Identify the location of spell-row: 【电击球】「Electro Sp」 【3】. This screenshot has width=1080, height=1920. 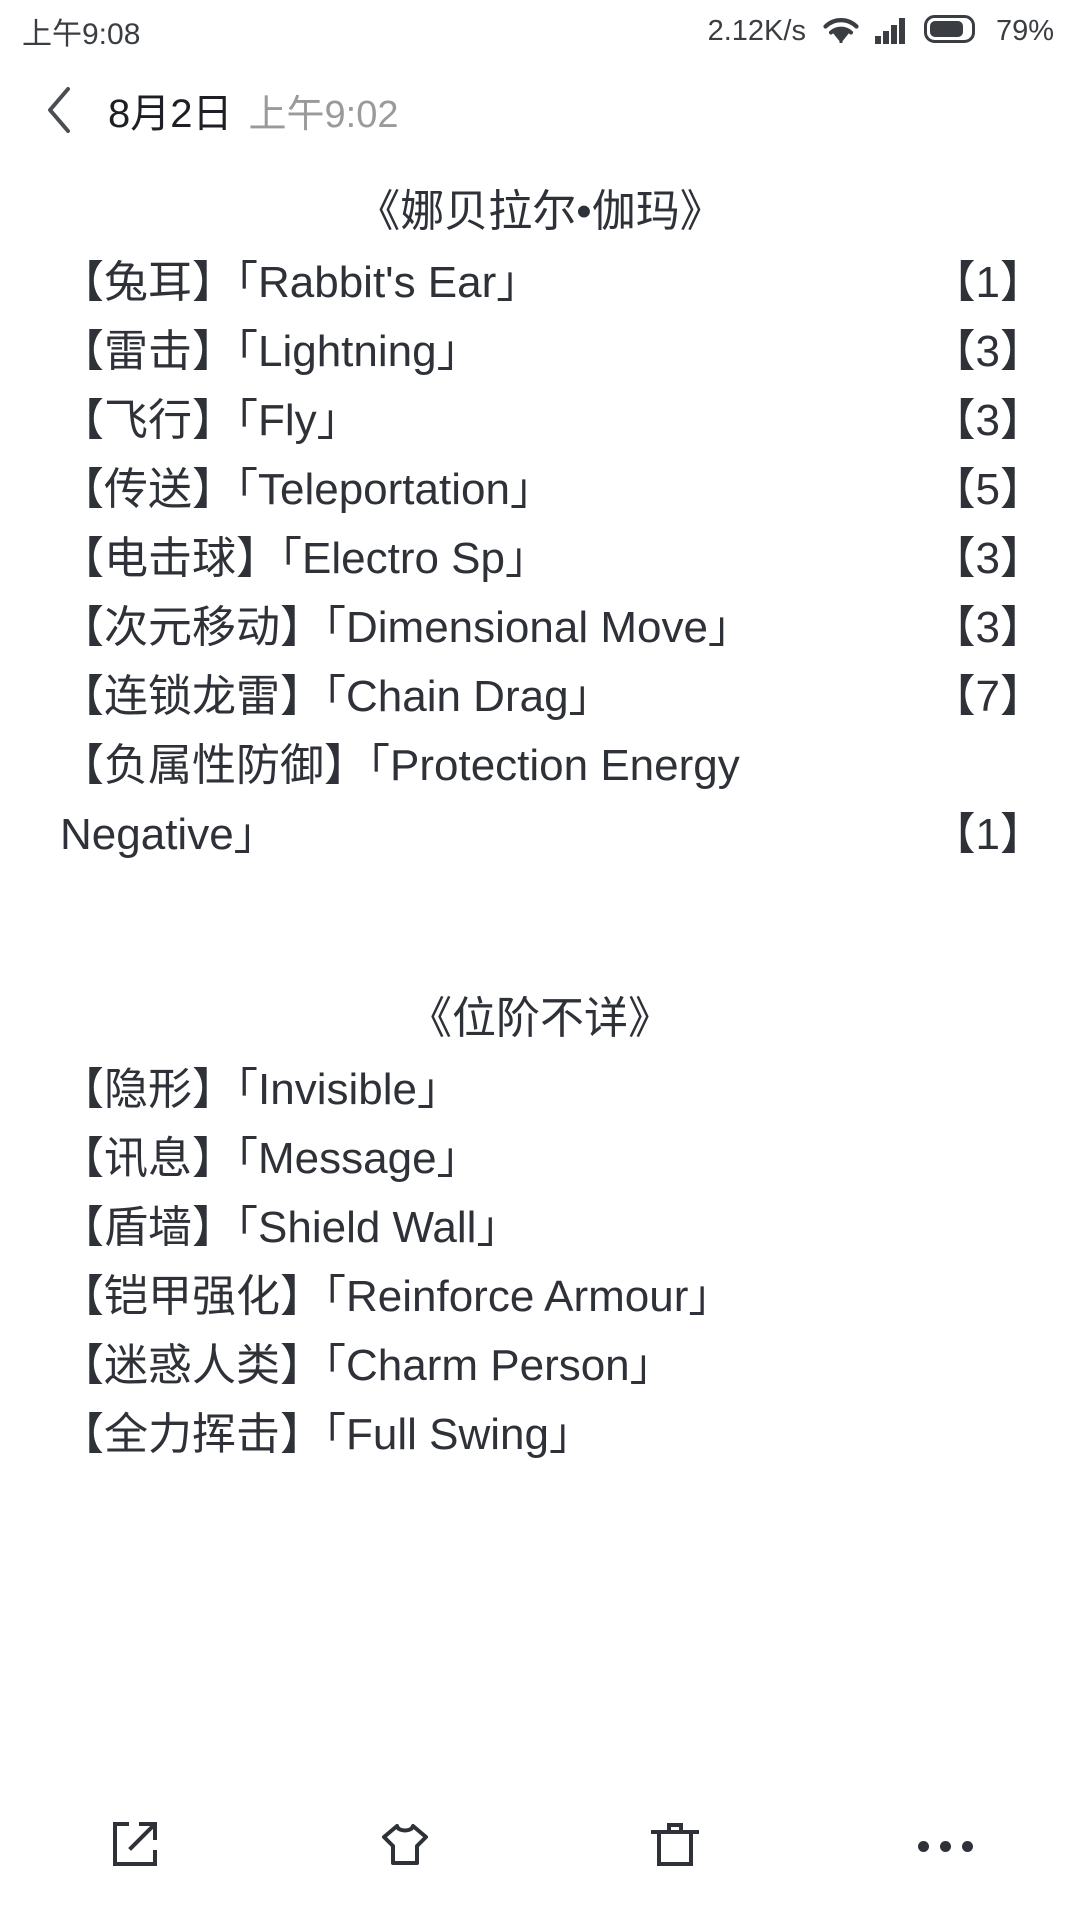
(540, 558).